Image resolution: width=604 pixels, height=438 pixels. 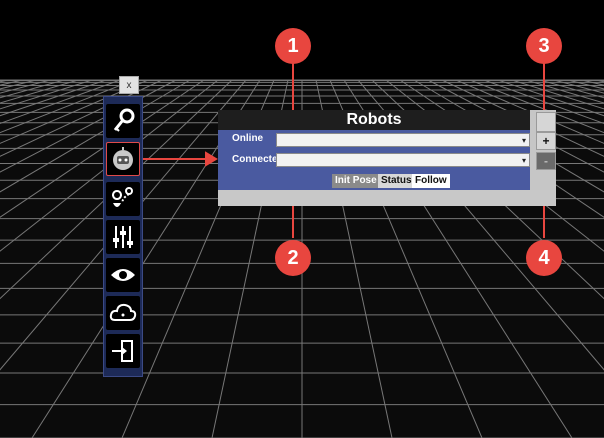 I want to click on panel-header-button, so click(x=546, y=122).